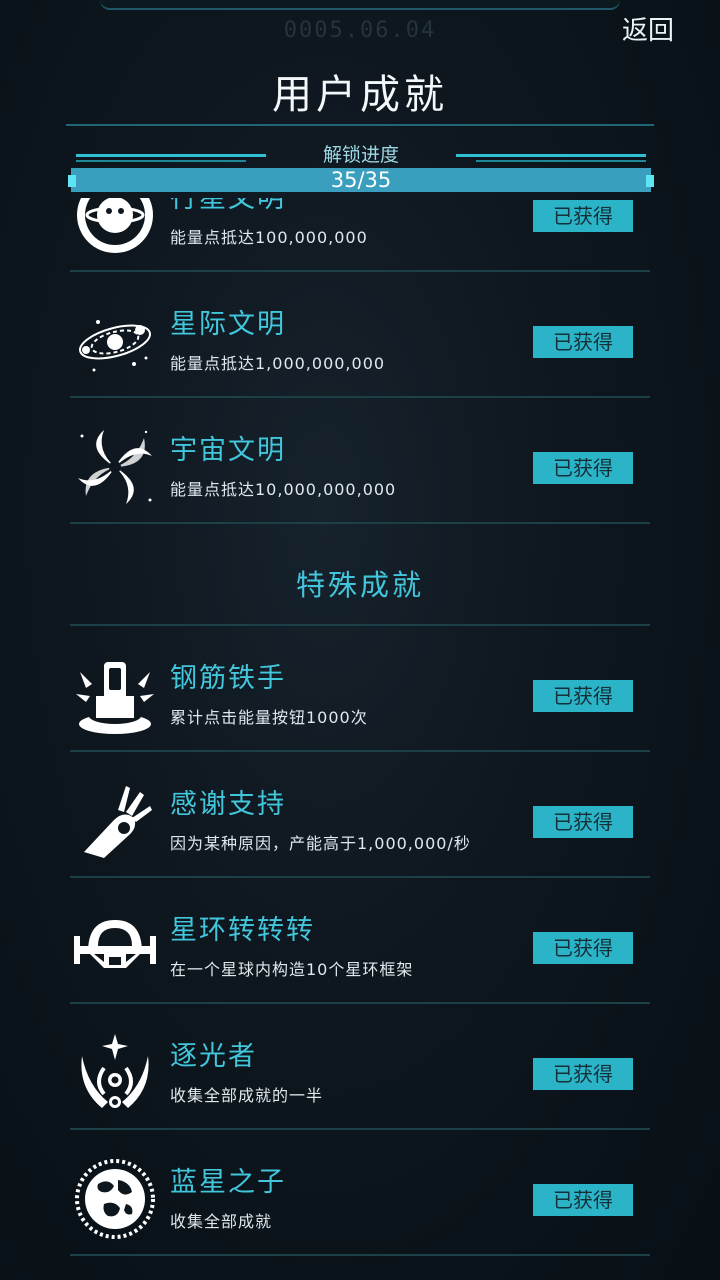 The height and width of the screenshot is (1280, 720). What do you see at coordinates (269, 237) in the screenshot?
I see `achievement-desc: 能量点抵达100,000,000` at bounding box center [269, 237].